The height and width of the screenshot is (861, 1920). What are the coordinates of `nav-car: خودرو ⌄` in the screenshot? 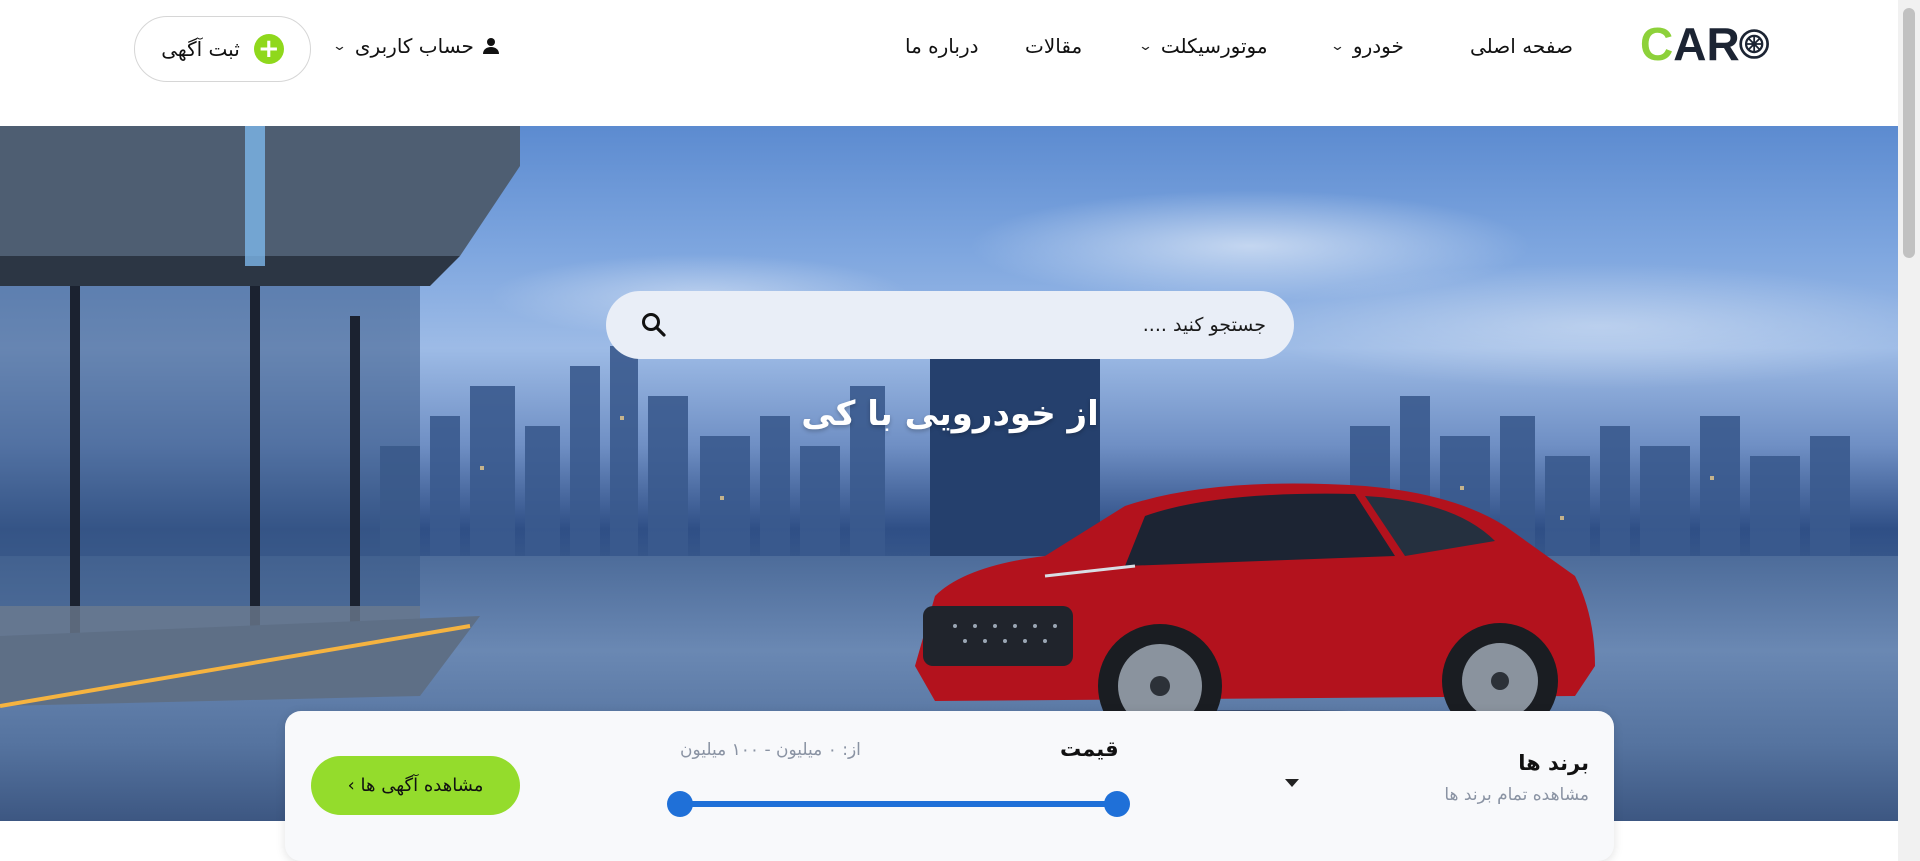 It's located at (1366, 46).